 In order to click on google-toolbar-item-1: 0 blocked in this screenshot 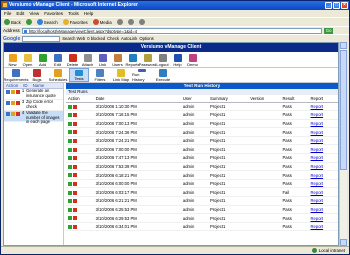, I will do `click(96, 38)`.